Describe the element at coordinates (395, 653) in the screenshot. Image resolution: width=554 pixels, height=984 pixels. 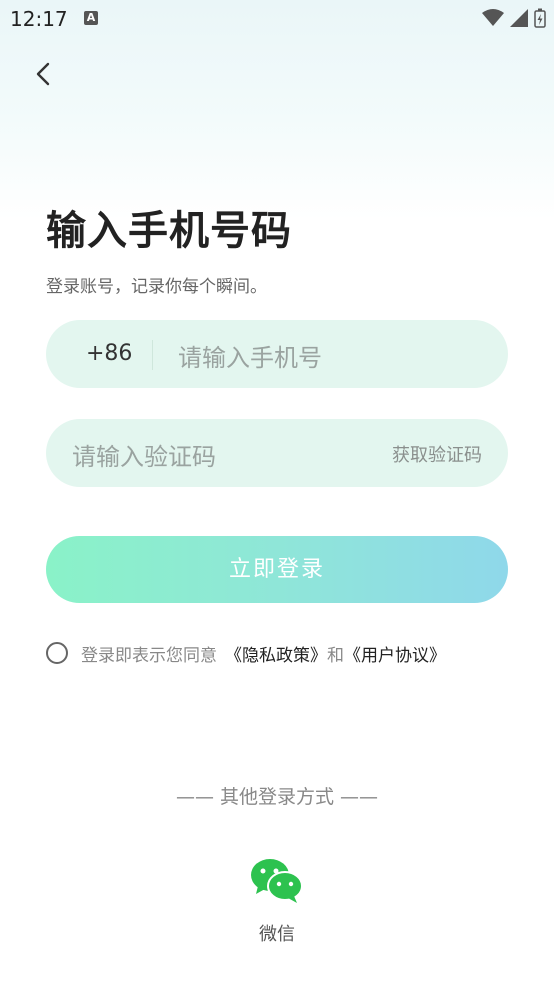
I see `user-agreement-link: 《用户协议》` at that location.